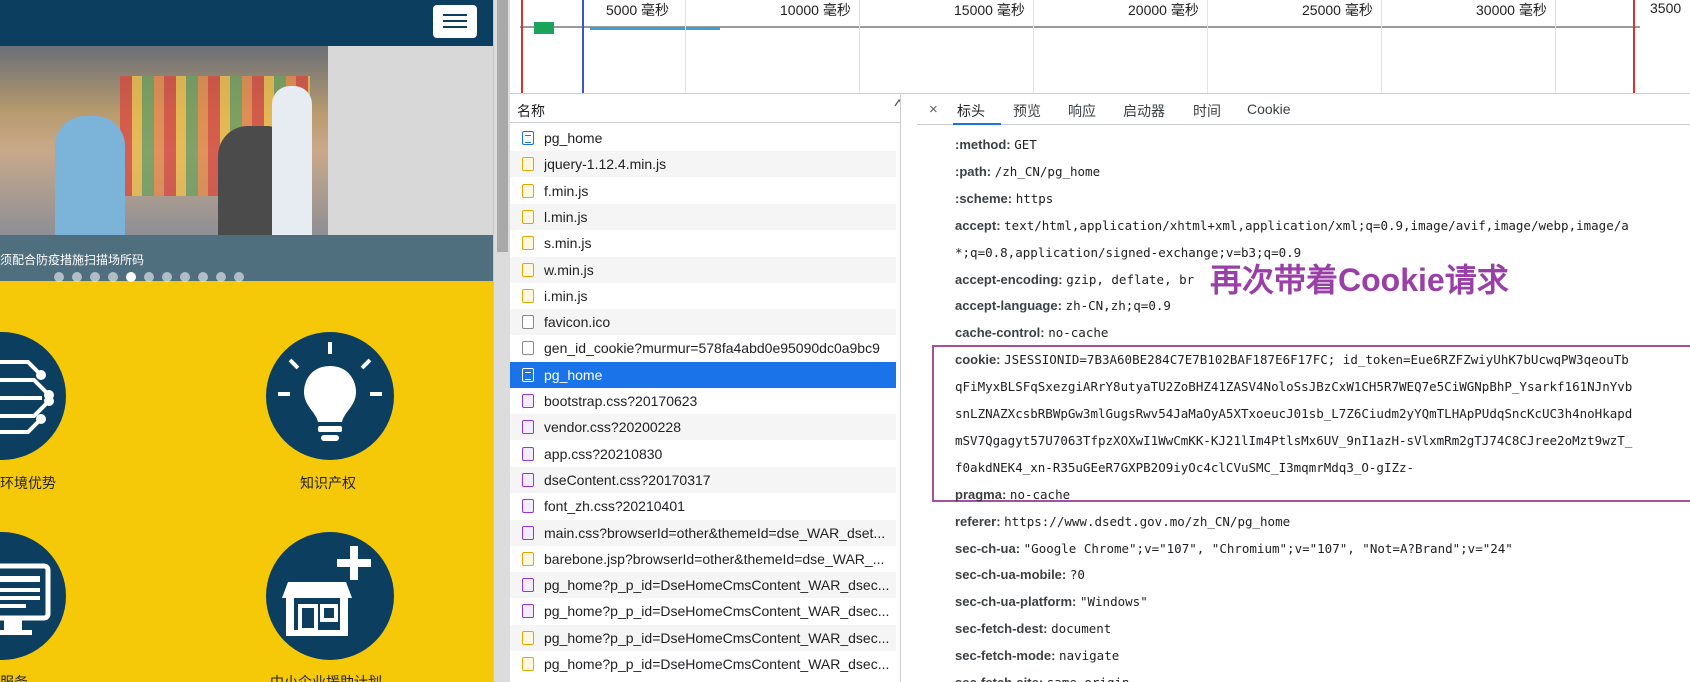  Describe the element at coordinates (164, 140) in the screenshot. I see `carousel-photo` at that location.